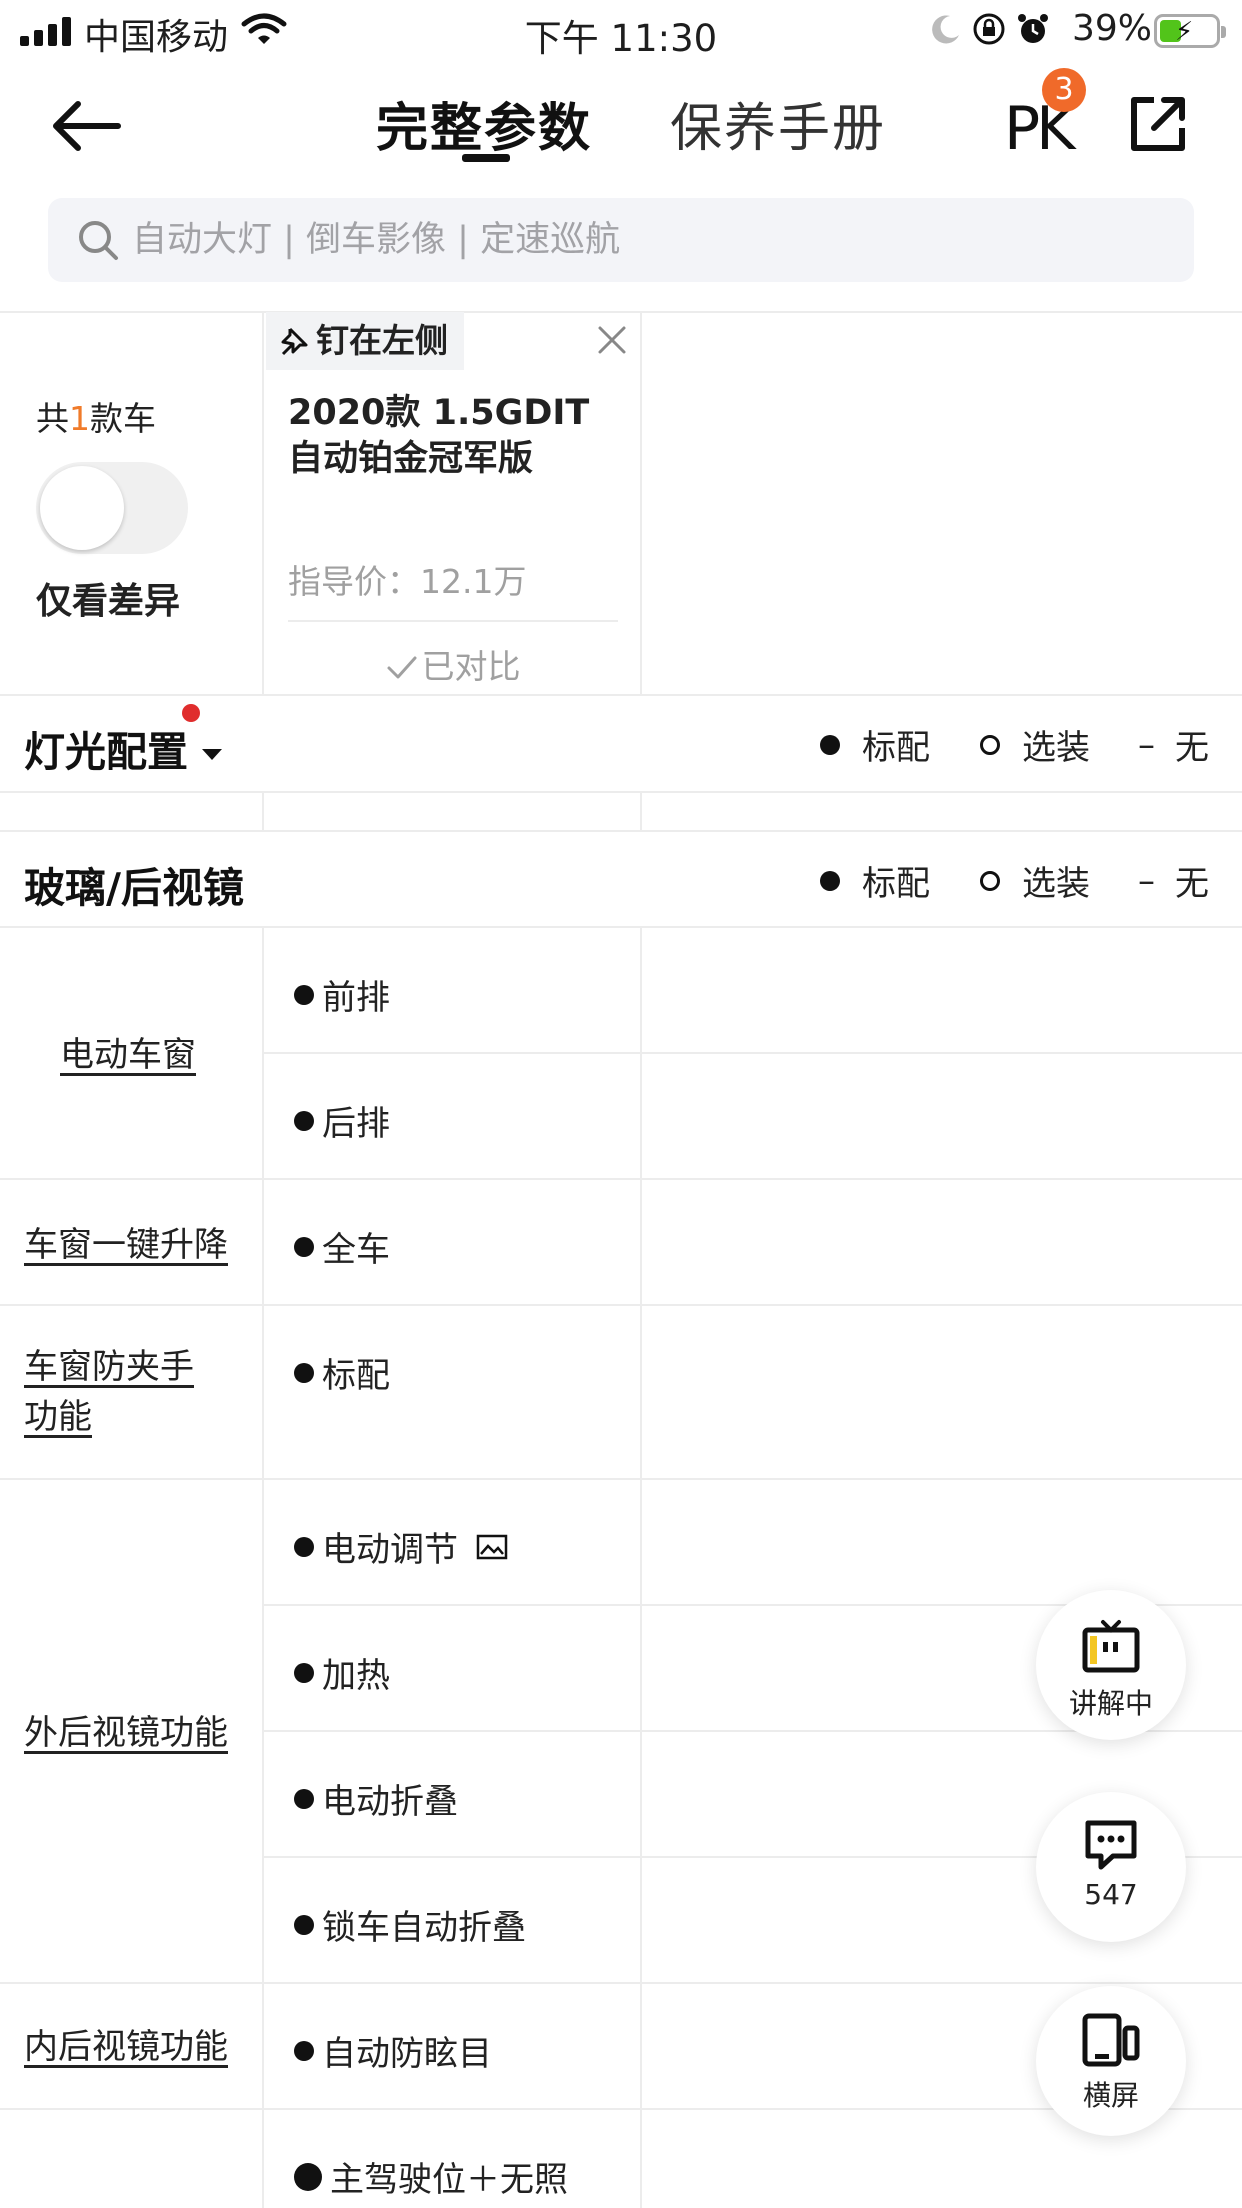  What do you see at coordinates (1064, 90) in the screenshot?
I see `pk-count-badge: 3` at bounding box center [1064, 90].